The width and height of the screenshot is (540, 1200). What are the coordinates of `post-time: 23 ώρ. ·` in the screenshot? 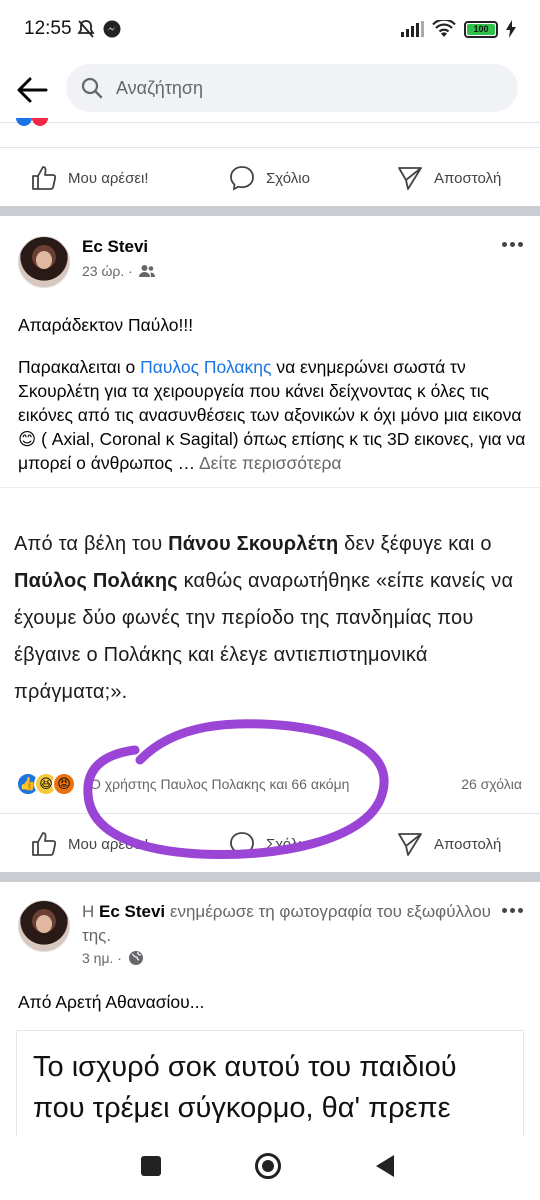 It's located at (107, 271).